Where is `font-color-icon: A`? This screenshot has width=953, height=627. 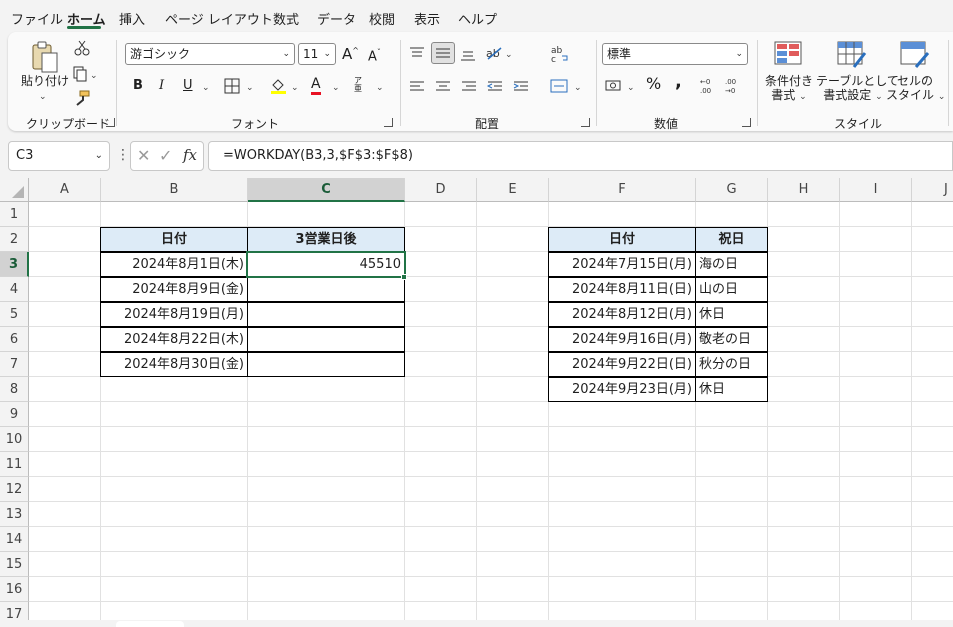 font-color-icon: A is located at coordinates (316, 85).